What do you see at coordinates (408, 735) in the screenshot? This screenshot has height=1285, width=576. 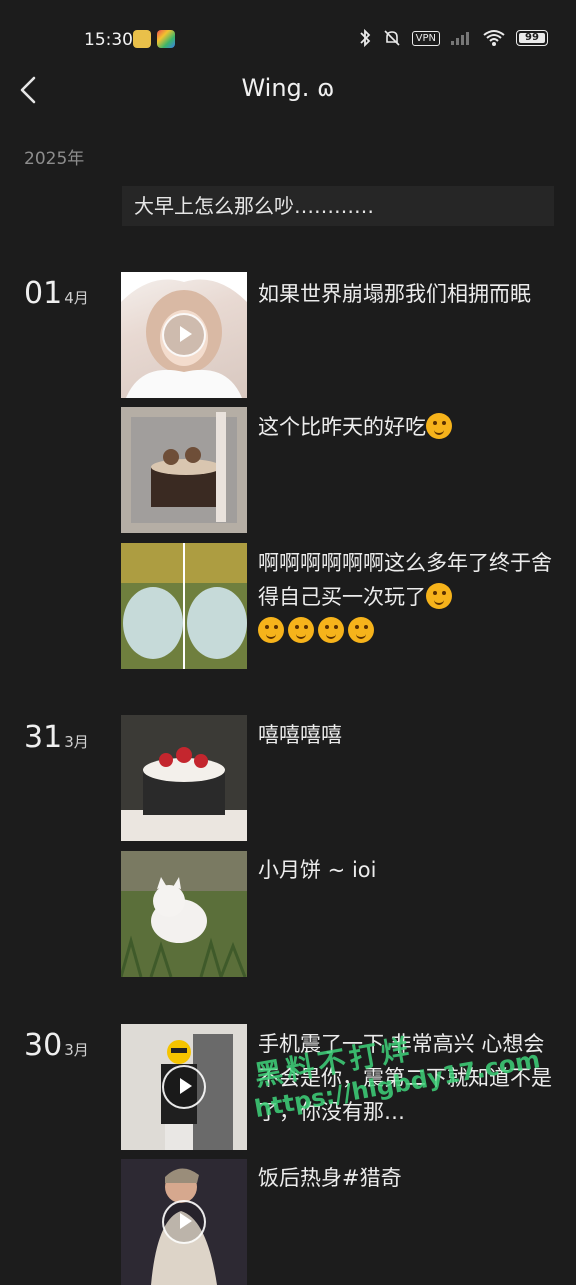 I see `entry-text: 嘻嘻嘻嘻` at bounding box center [408, 735].